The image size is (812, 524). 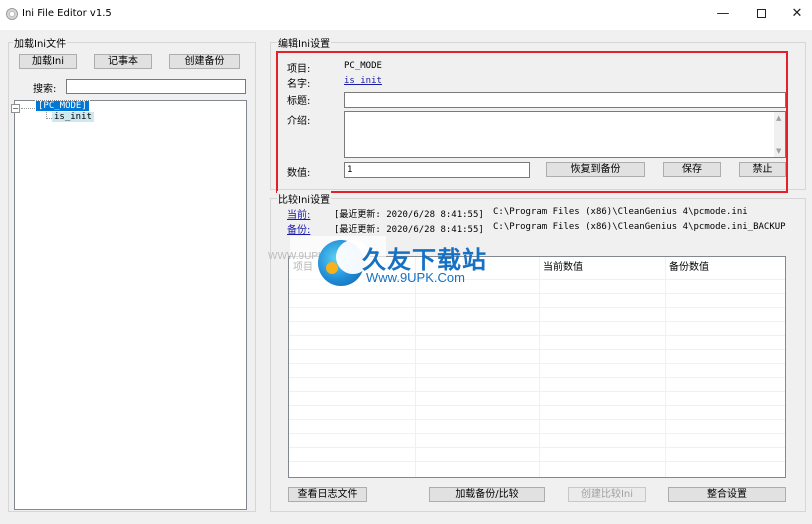 I want to click on create-backup-button: 创建备份, so click(x=204, y=61).